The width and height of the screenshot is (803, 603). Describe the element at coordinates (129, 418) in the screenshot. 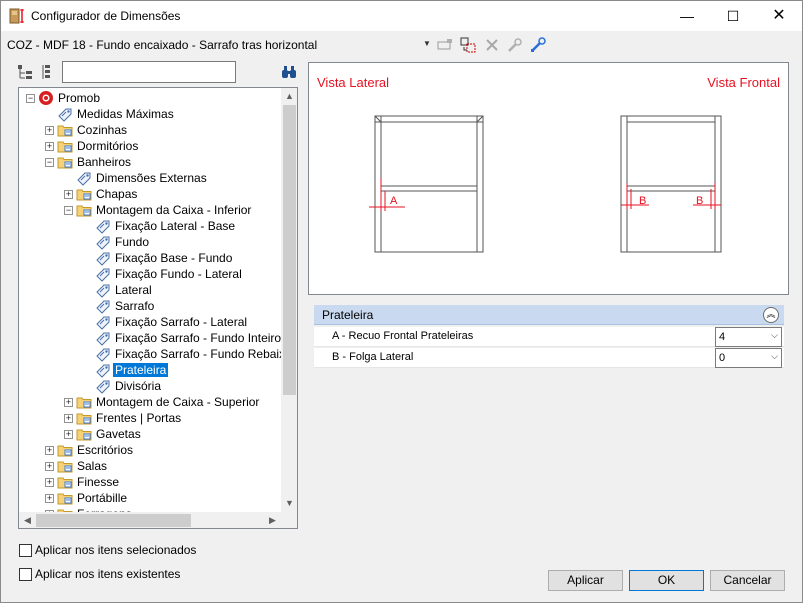

I see `tree-item: Frentes | Portas` at that location.